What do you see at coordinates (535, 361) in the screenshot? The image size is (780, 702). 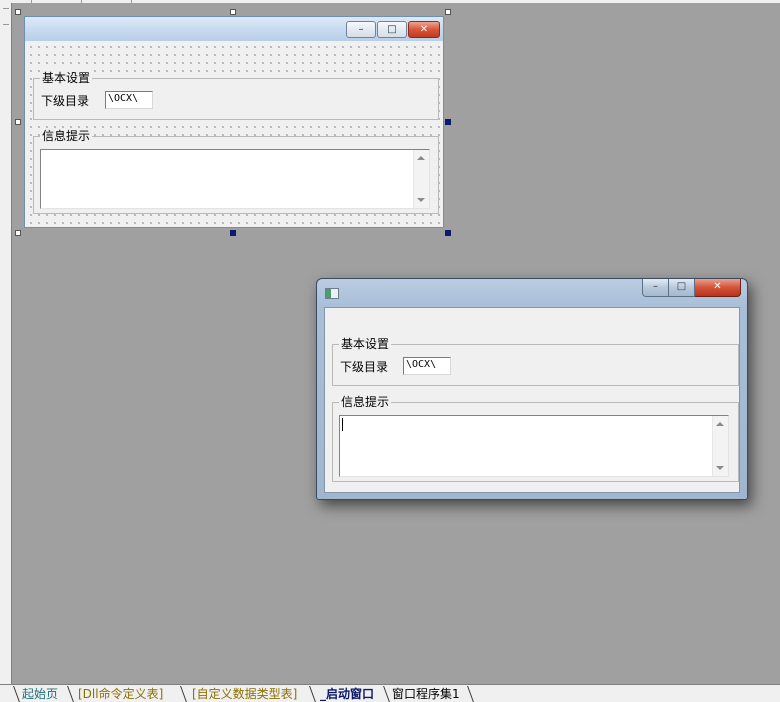 I see `group-basic-settings: 基本设置 下级目录 \OCX\` at bounding box center [535, 361].